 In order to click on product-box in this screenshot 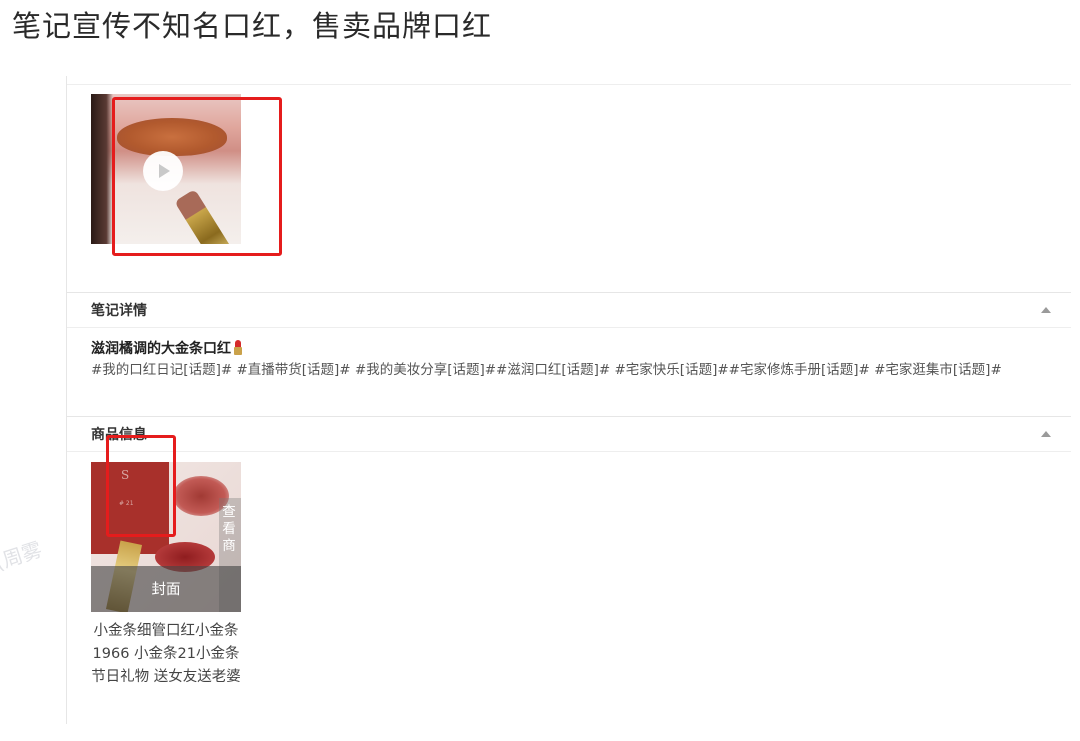, I will do `click(130, 508)`.